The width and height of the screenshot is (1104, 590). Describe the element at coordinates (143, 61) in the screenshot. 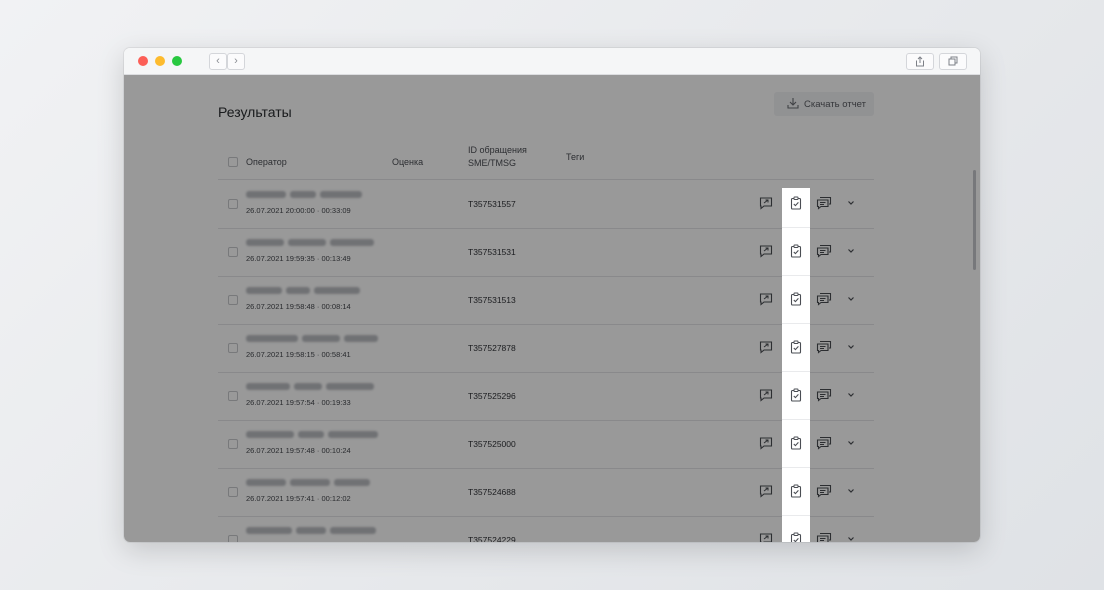

I see `close-window-button` at that location.